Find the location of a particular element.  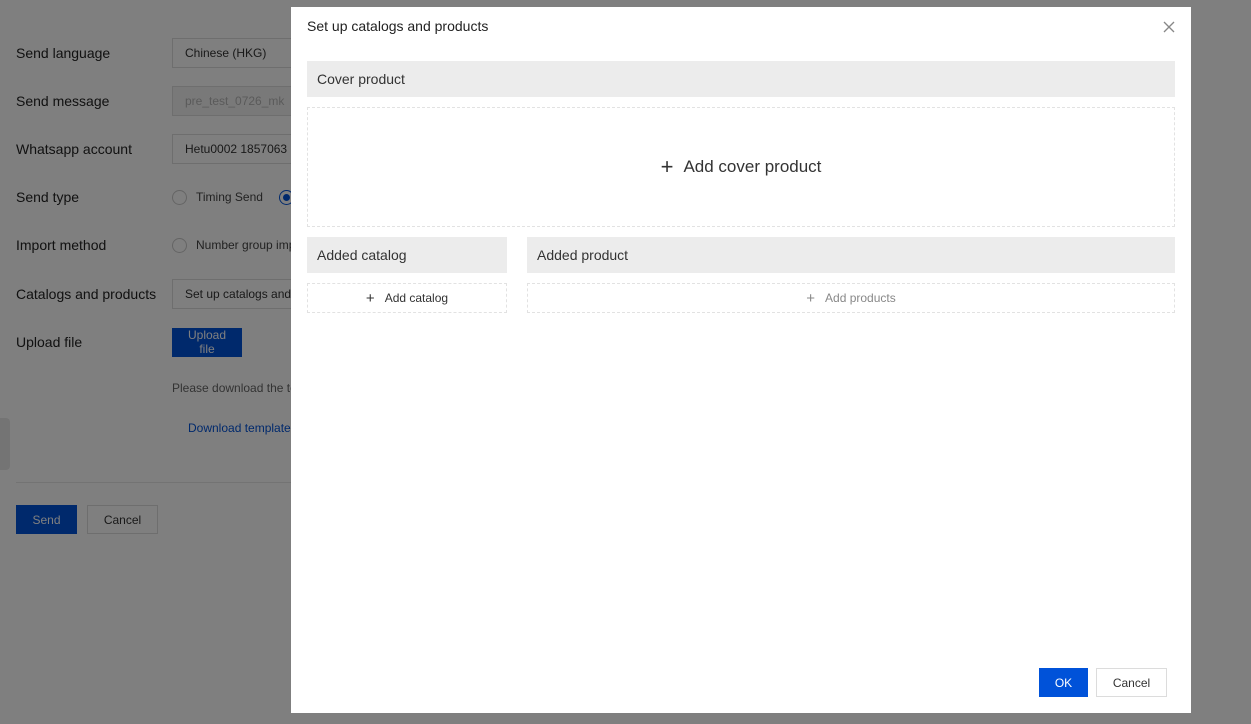

dialog-title: Set up catalogs and products is located at coordinates (398, 26).